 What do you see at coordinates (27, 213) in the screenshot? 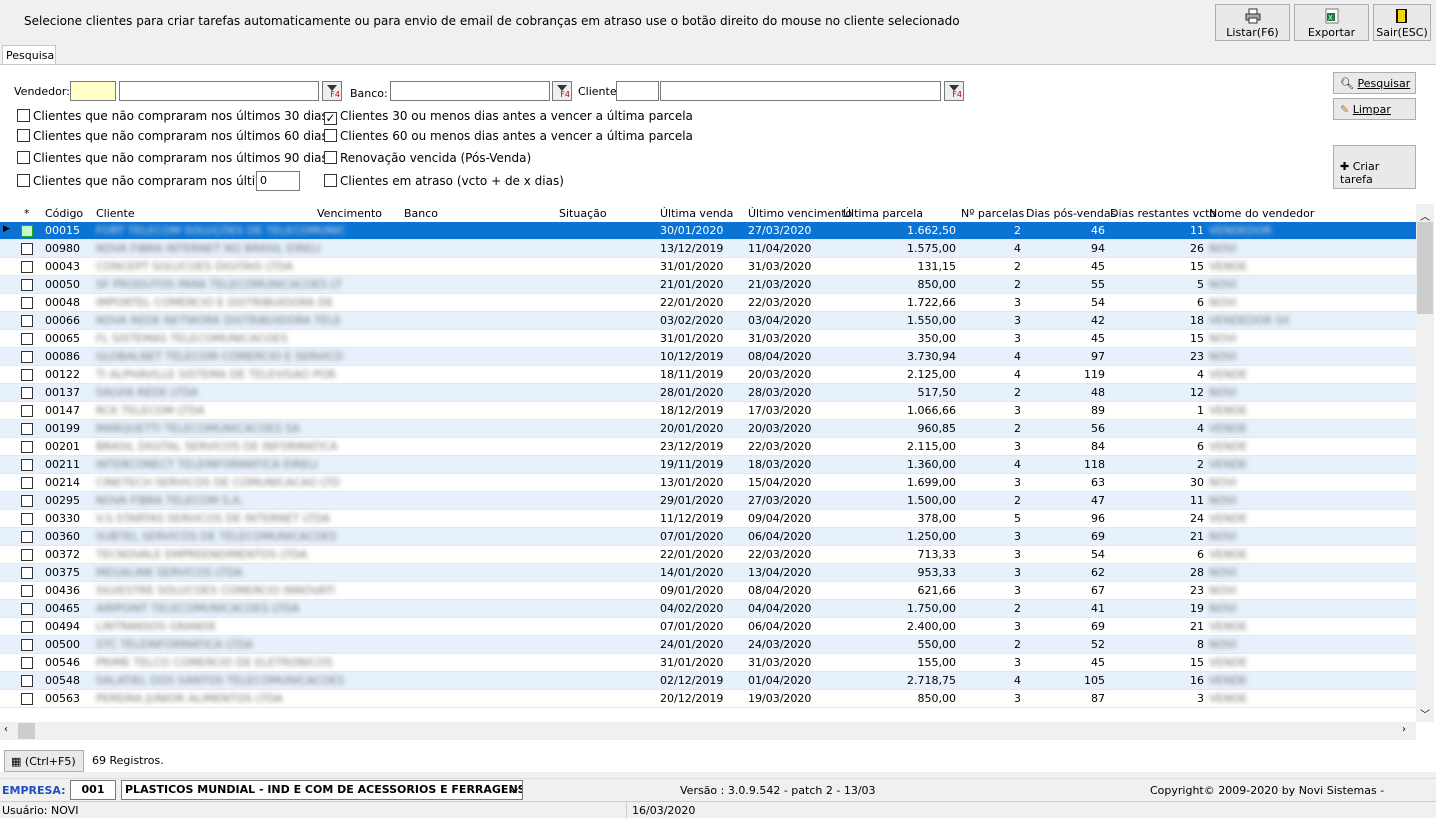
I see `column-header: *` at bounding box center [27, 213].